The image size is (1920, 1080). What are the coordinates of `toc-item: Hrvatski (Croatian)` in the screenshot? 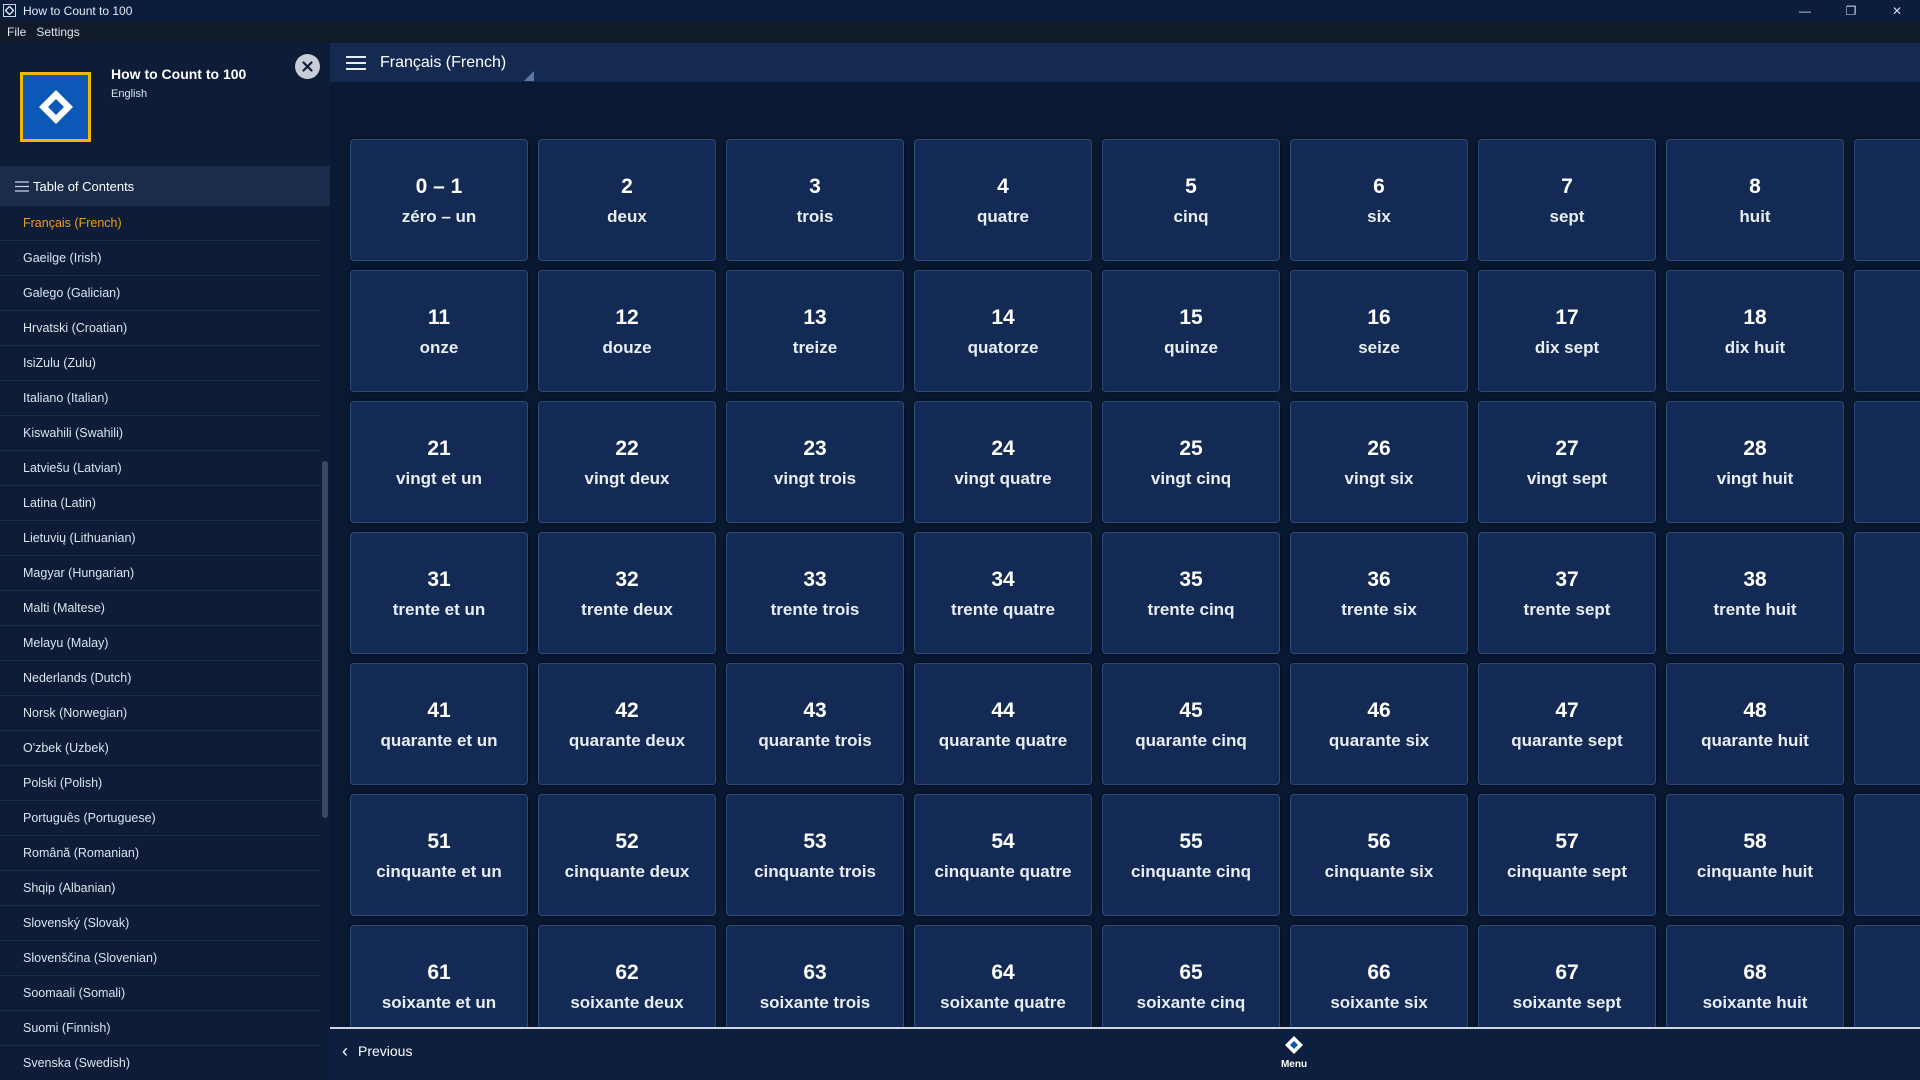 It's located at (160, 328).